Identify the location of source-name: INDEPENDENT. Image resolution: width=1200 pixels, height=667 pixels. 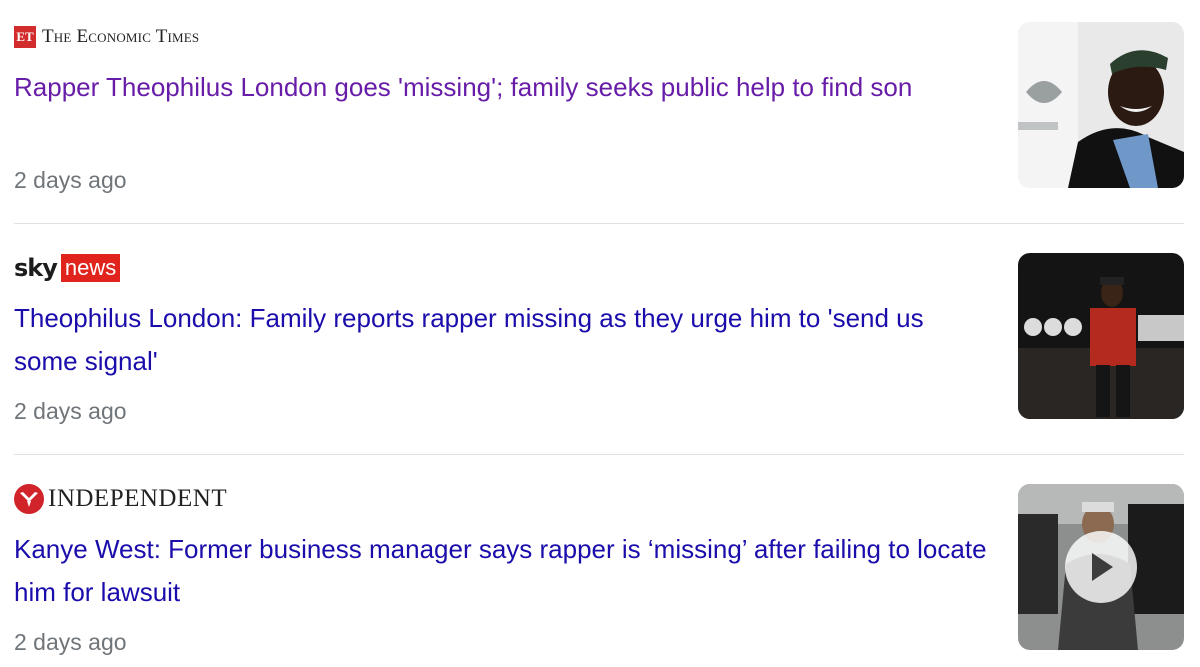
(138, 498).